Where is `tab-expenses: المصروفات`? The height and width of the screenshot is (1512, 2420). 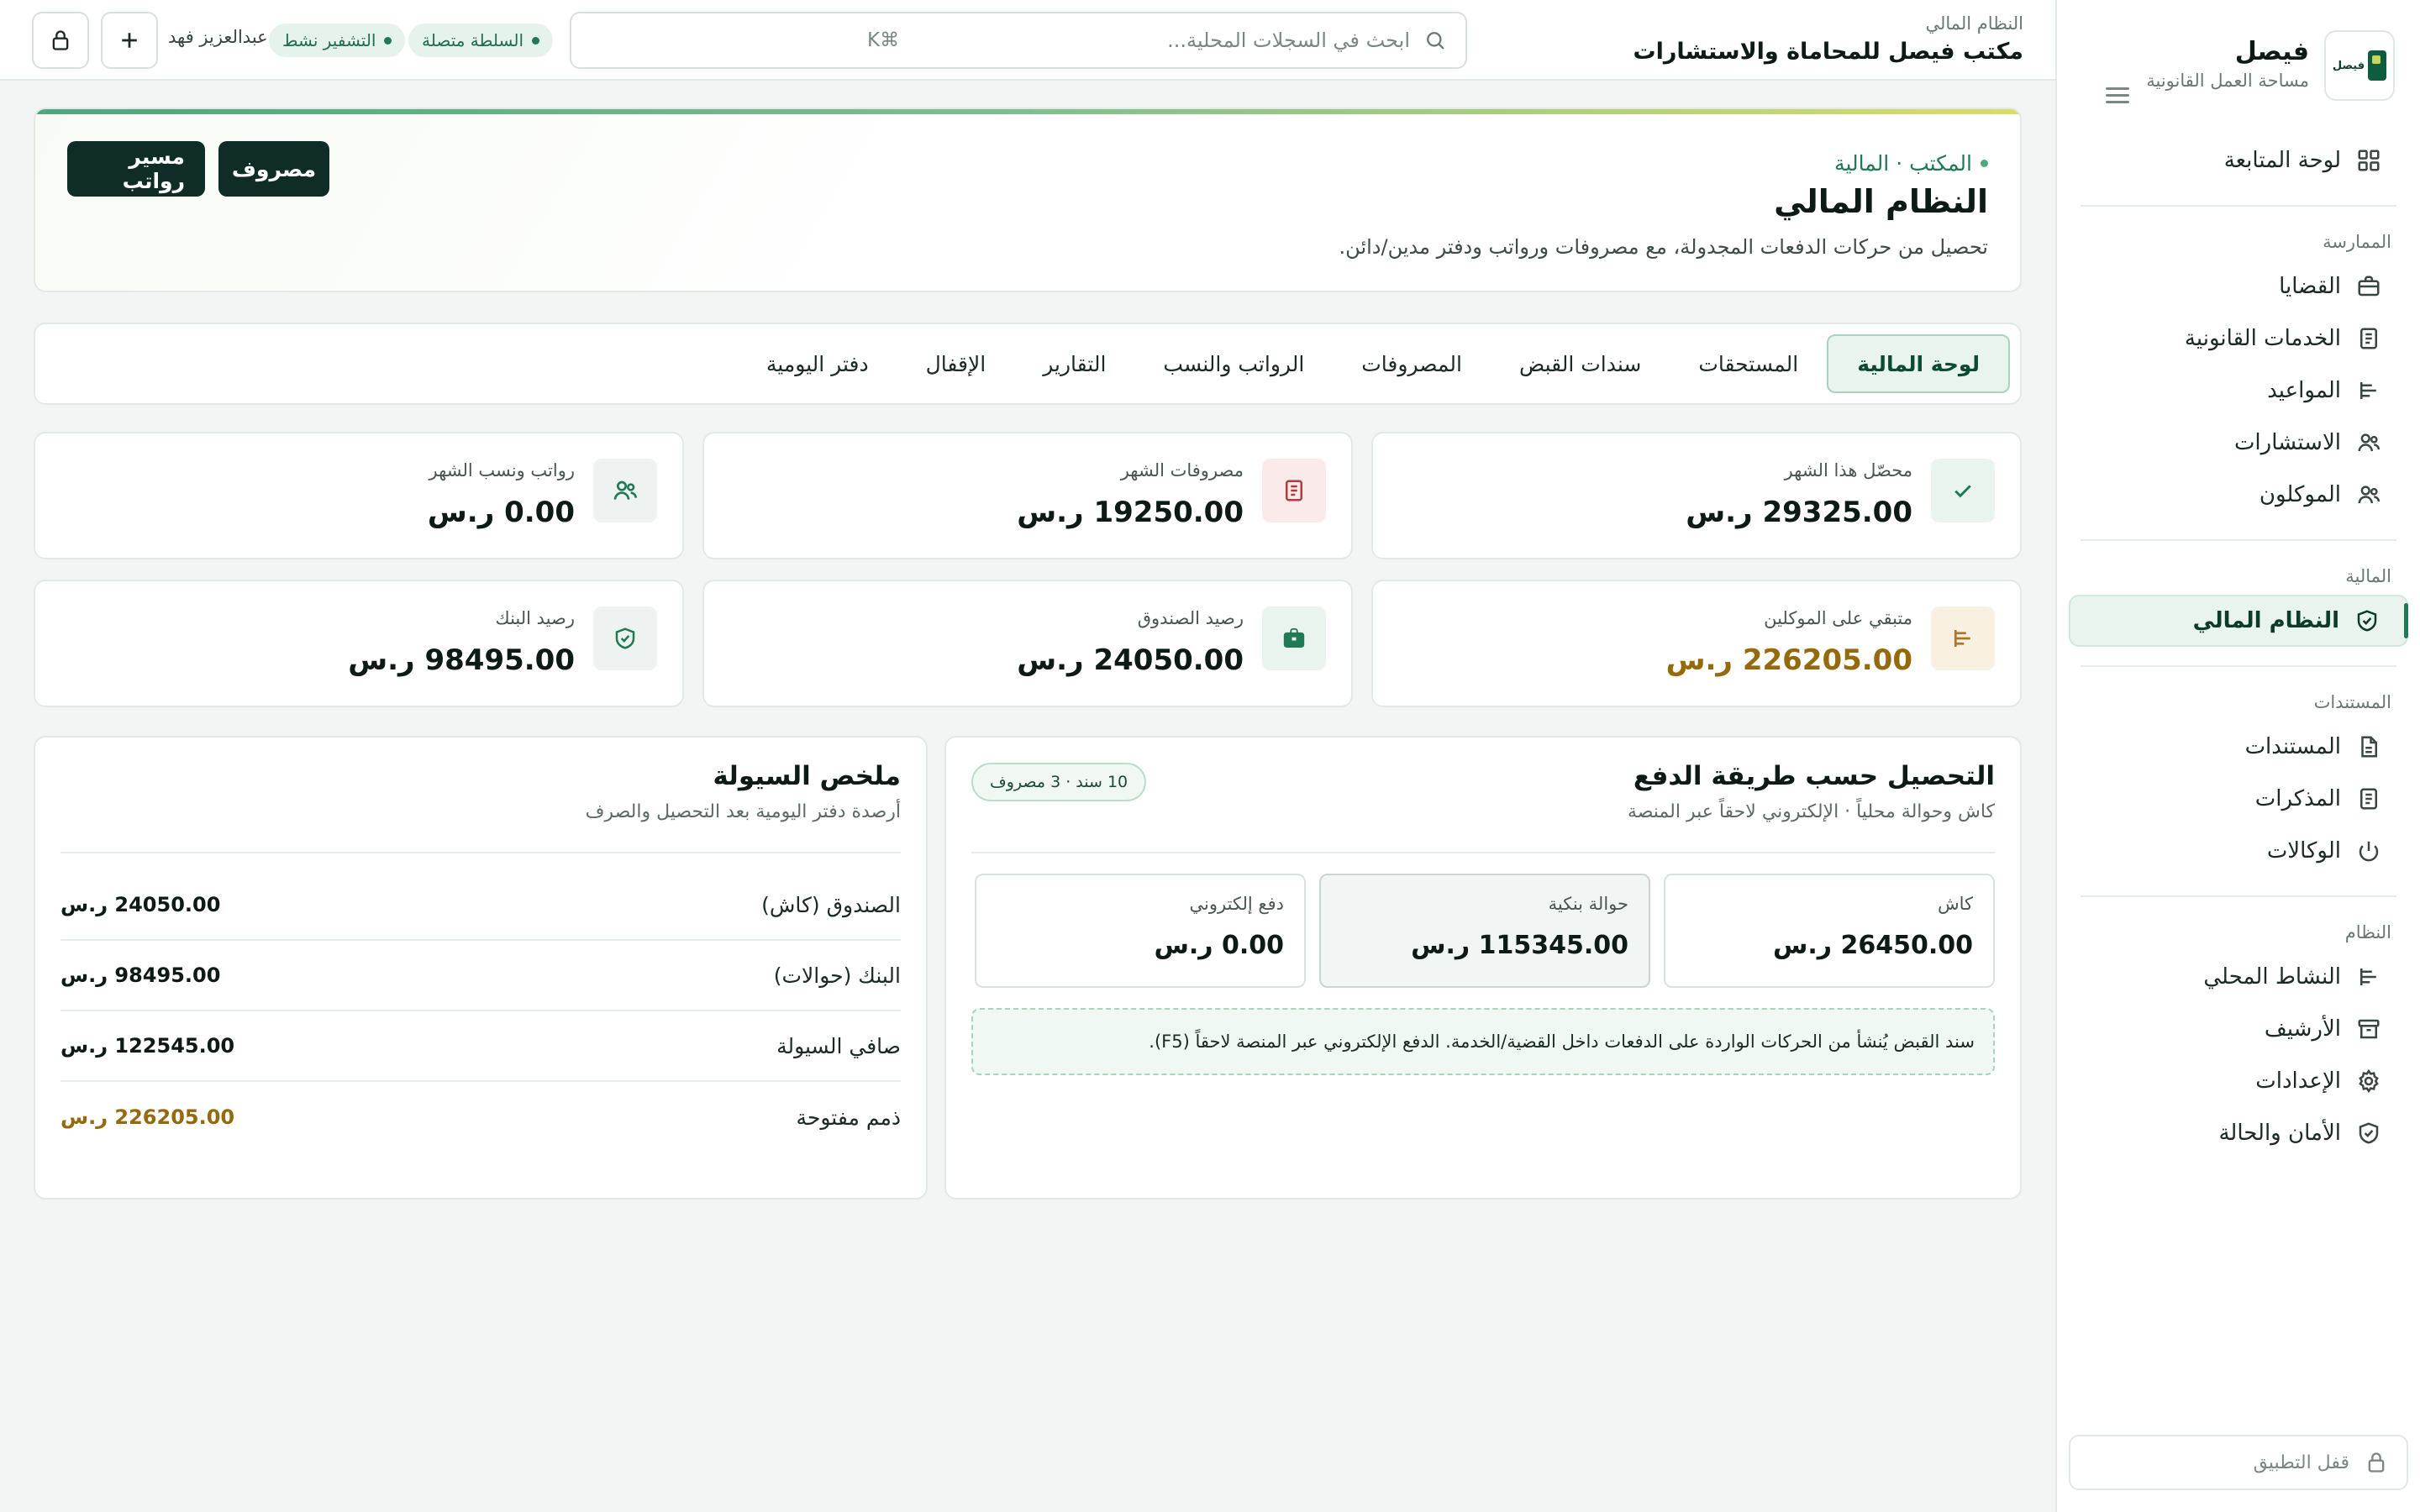
tab-expenses: المصروفات is located at coordinates (1412, 363).